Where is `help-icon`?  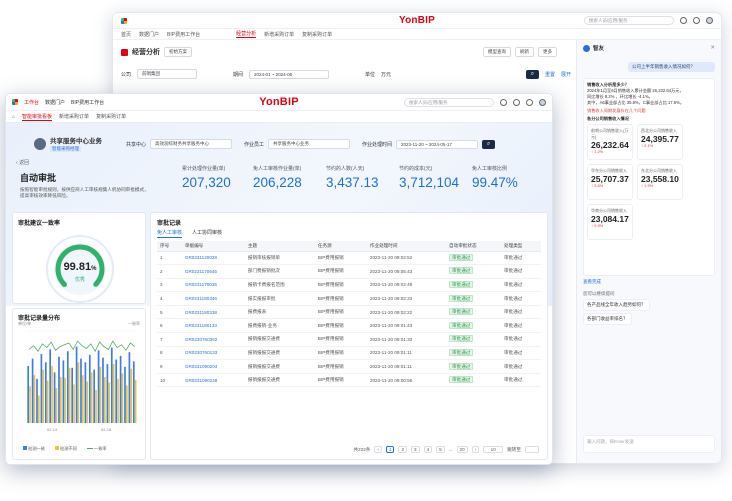
help-icon is located at coordinates (696, 20).